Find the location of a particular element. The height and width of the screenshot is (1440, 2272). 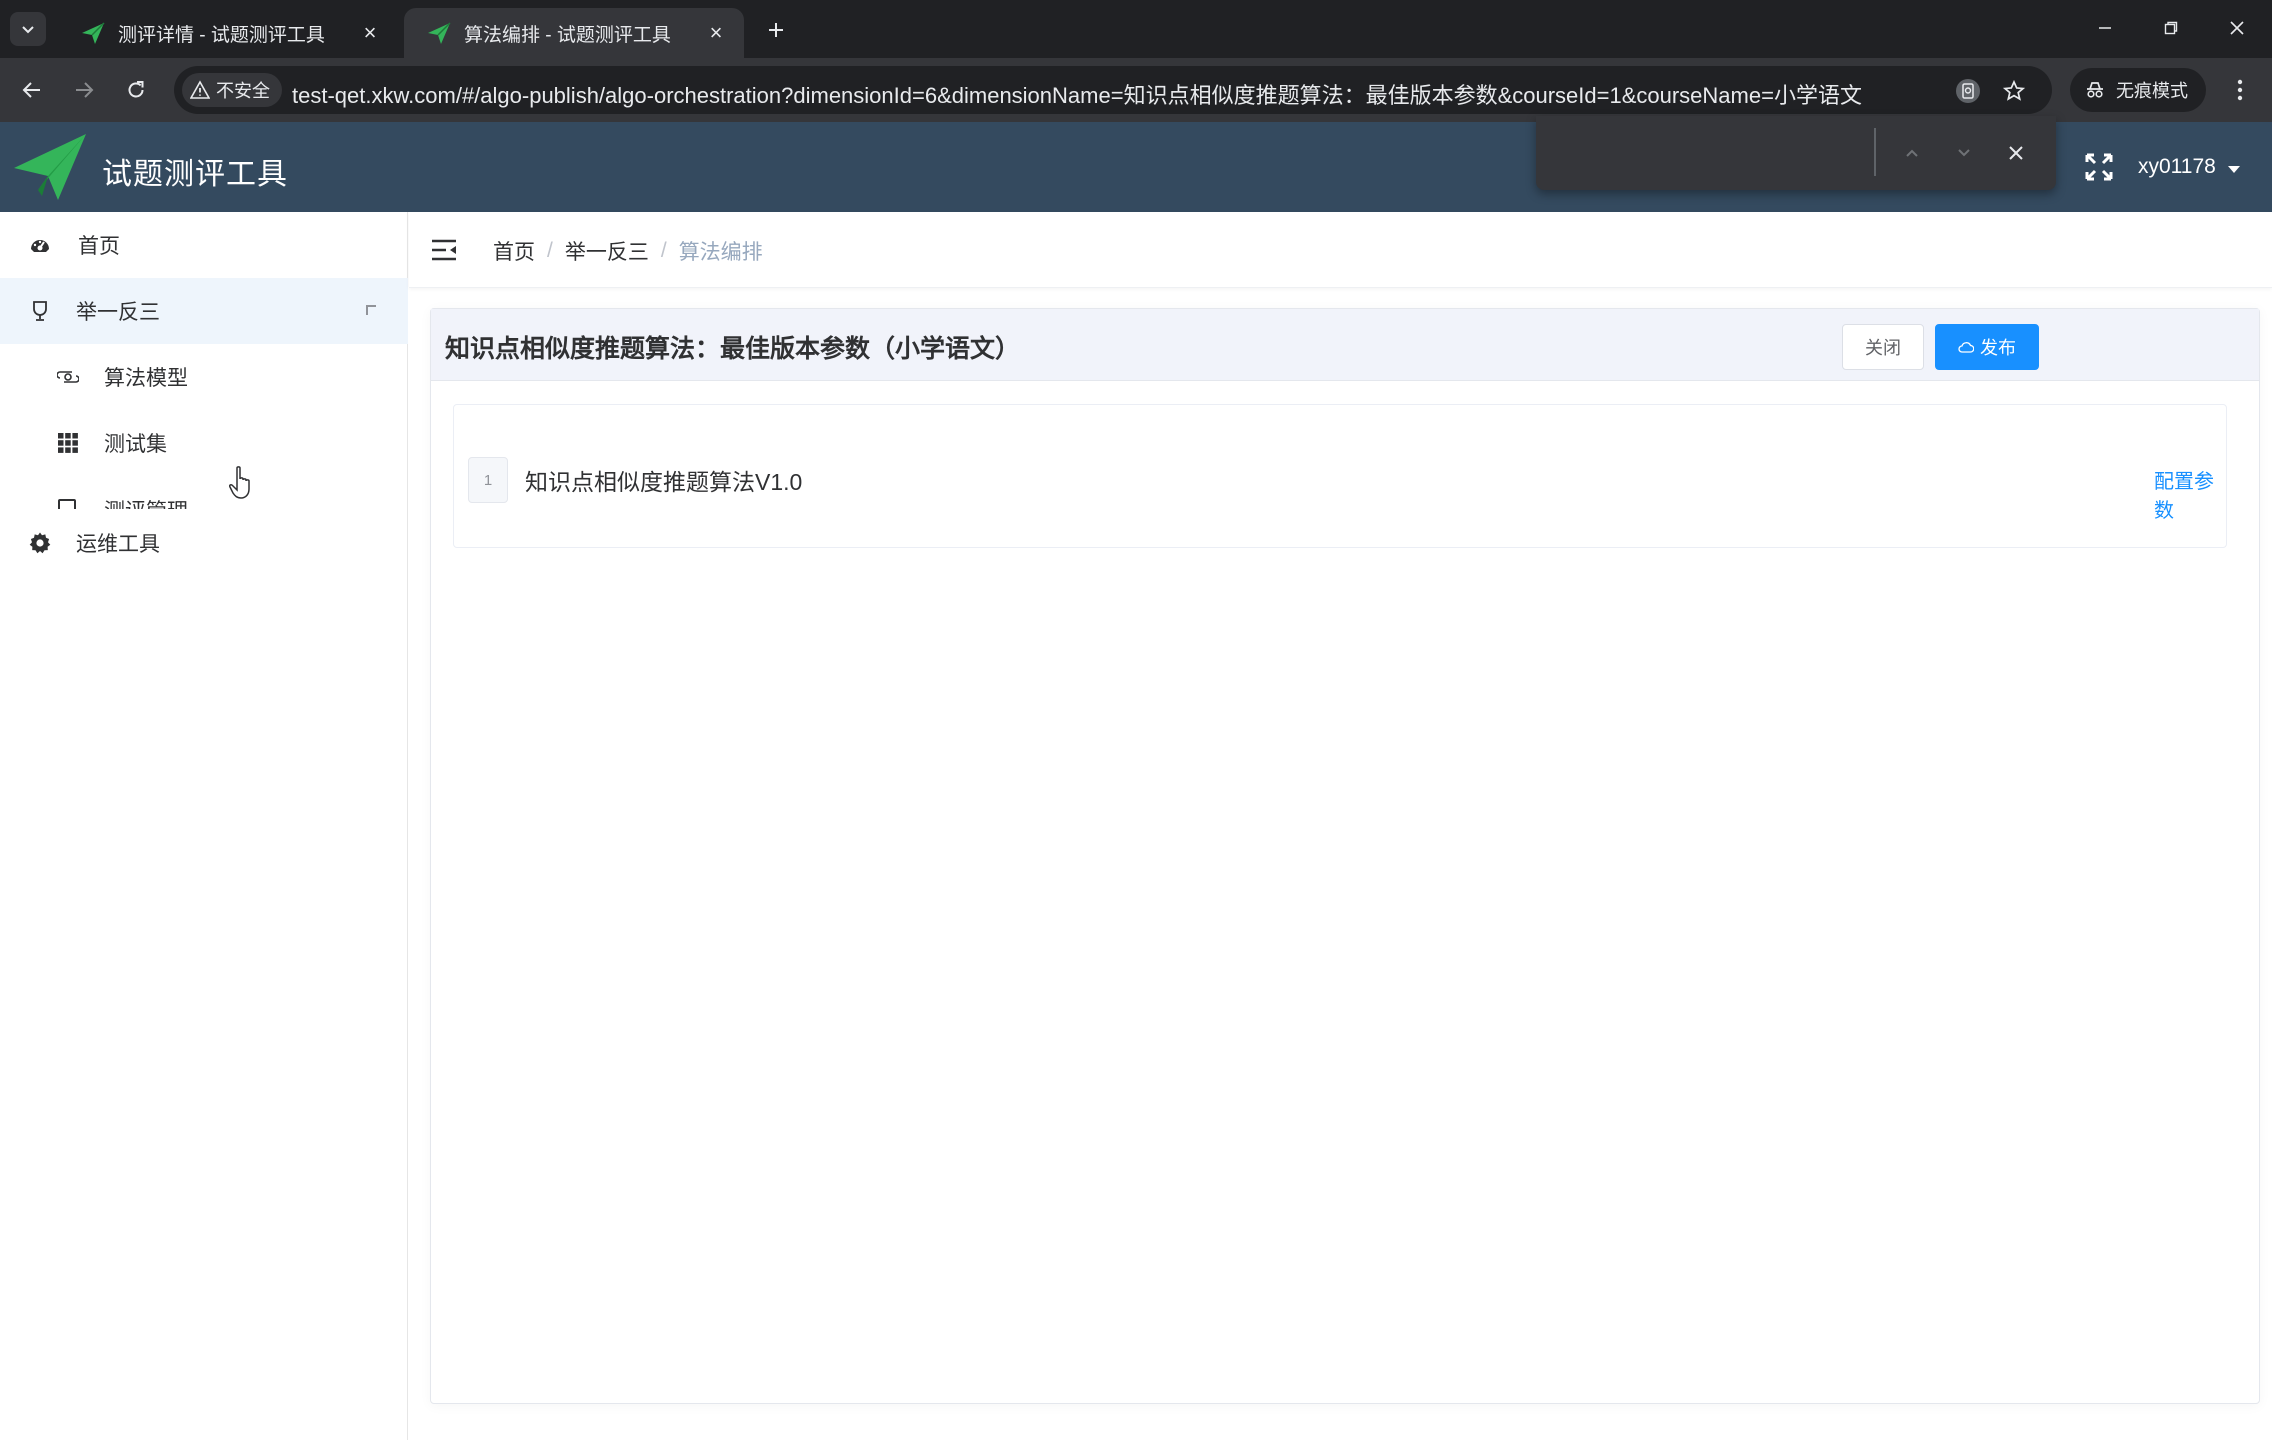

tab-search-button is located at coordinates (28, 29).